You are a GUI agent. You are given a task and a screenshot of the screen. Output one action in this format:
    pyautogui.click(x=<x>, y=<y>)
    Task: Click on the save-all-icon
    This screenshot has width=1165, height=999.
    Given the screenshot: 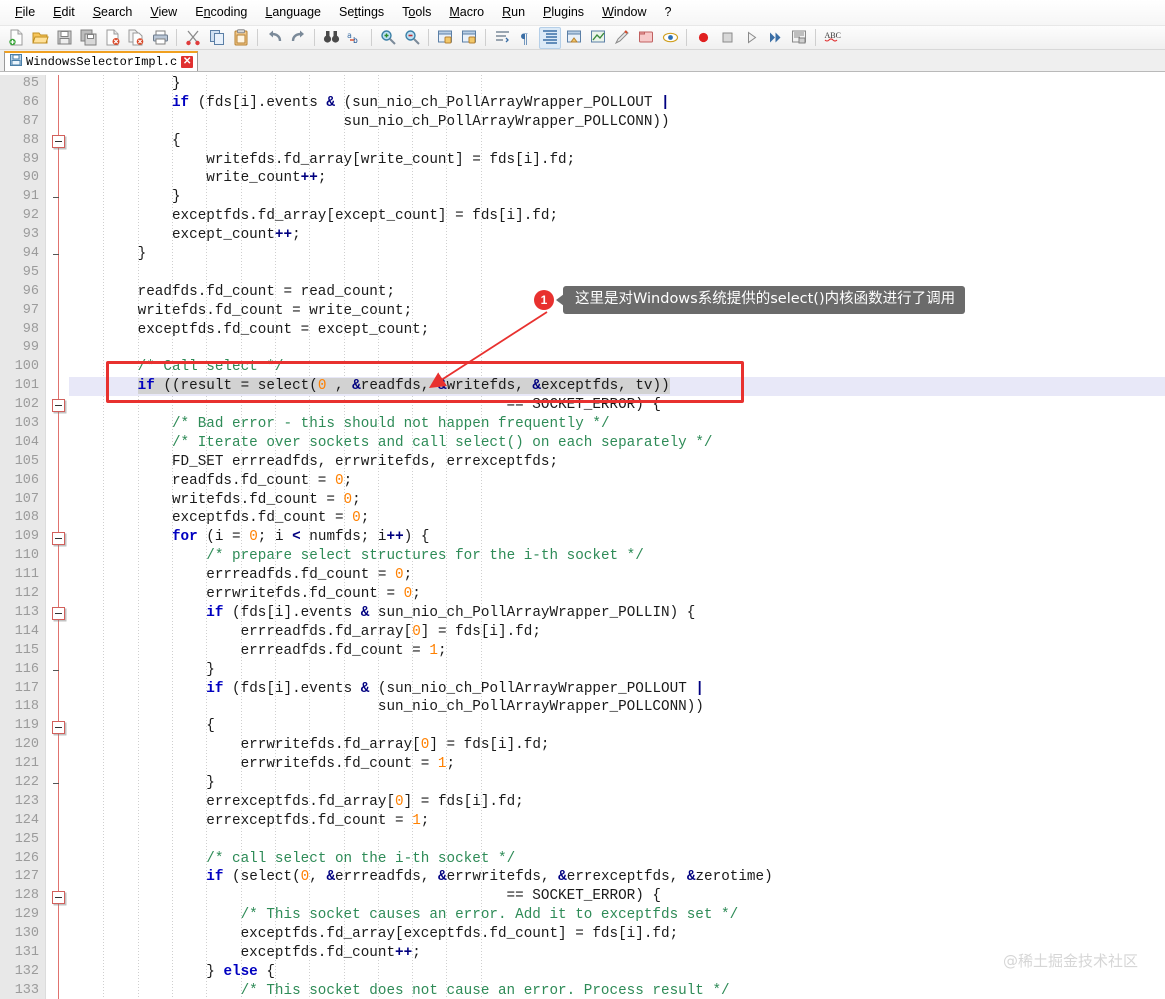 What is the action you would take?
    pyautogui.click(x=88, y=38)
    